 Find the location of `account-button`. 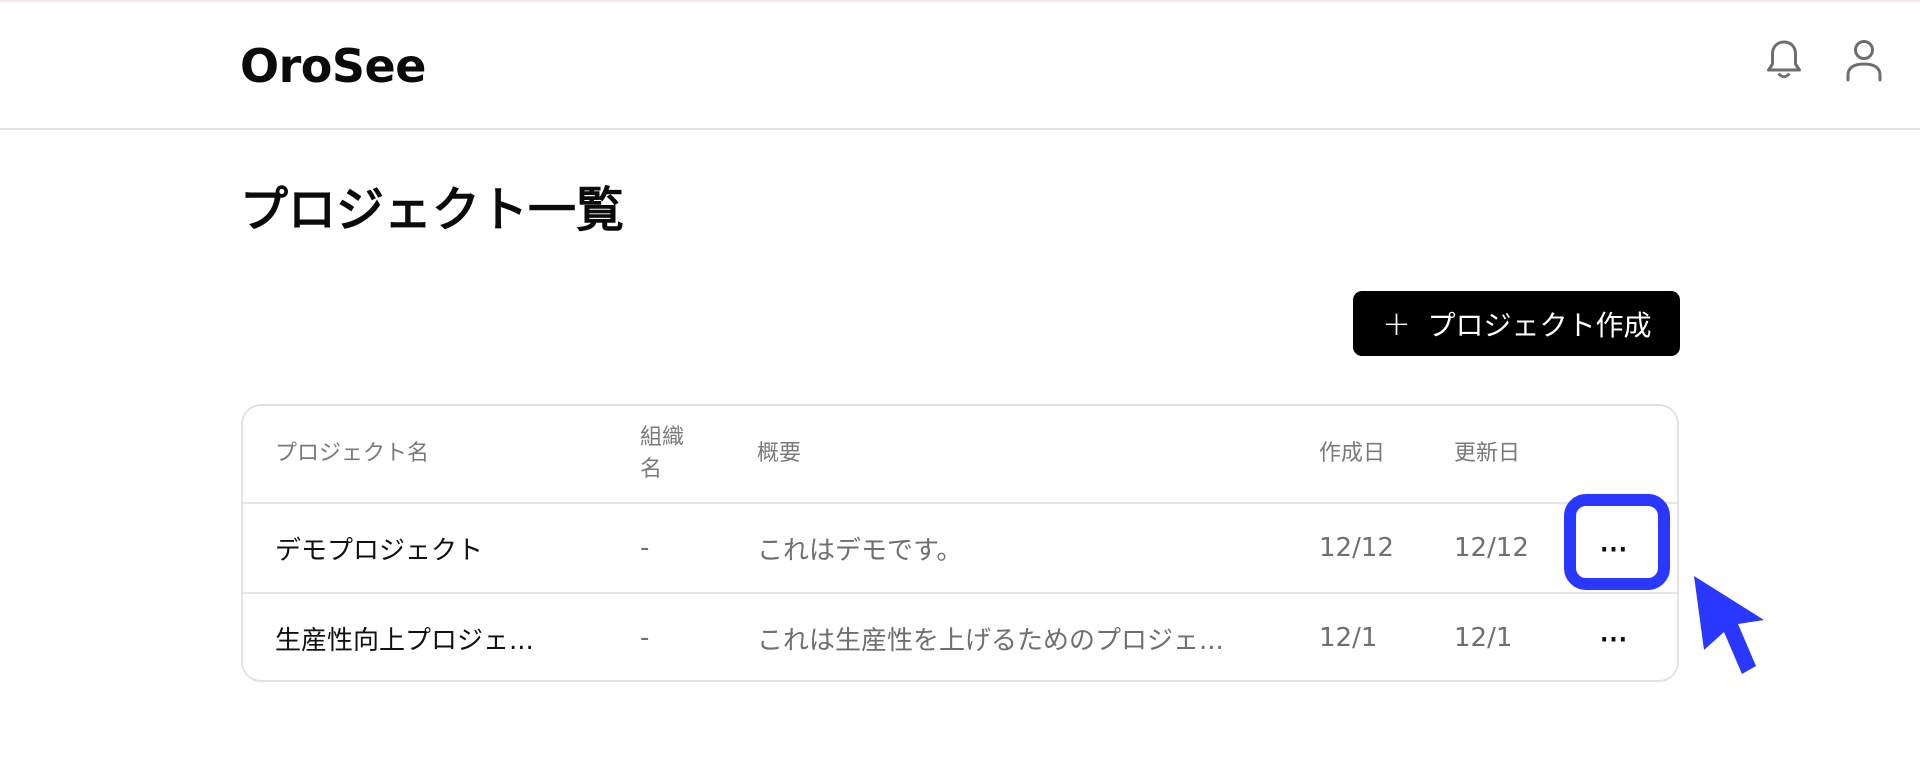

account-button is located at coordinates (1864, 60).